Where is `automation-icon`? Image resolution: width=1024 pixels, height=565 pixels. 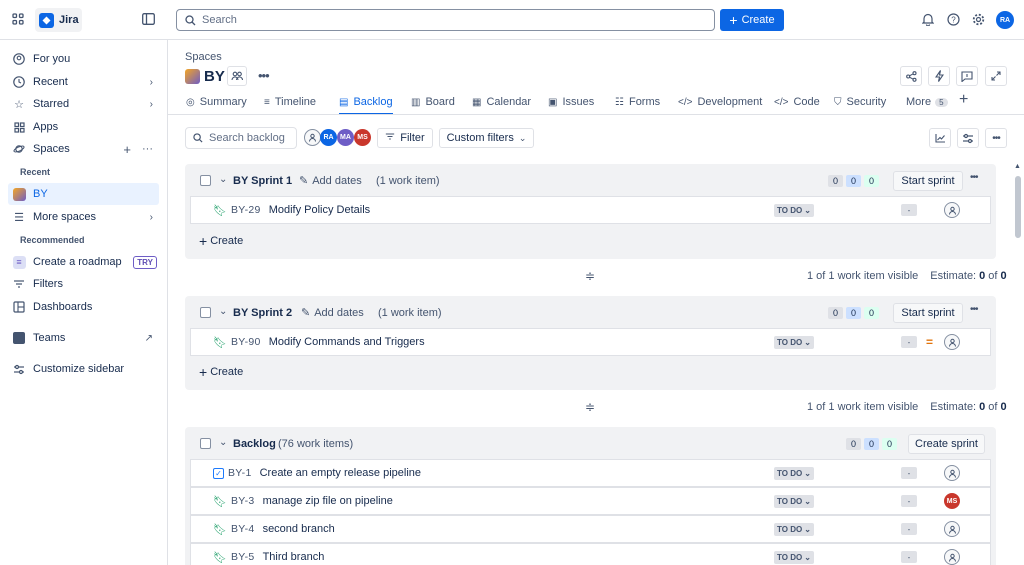 automation-icon is located at coordinates (939, 76).